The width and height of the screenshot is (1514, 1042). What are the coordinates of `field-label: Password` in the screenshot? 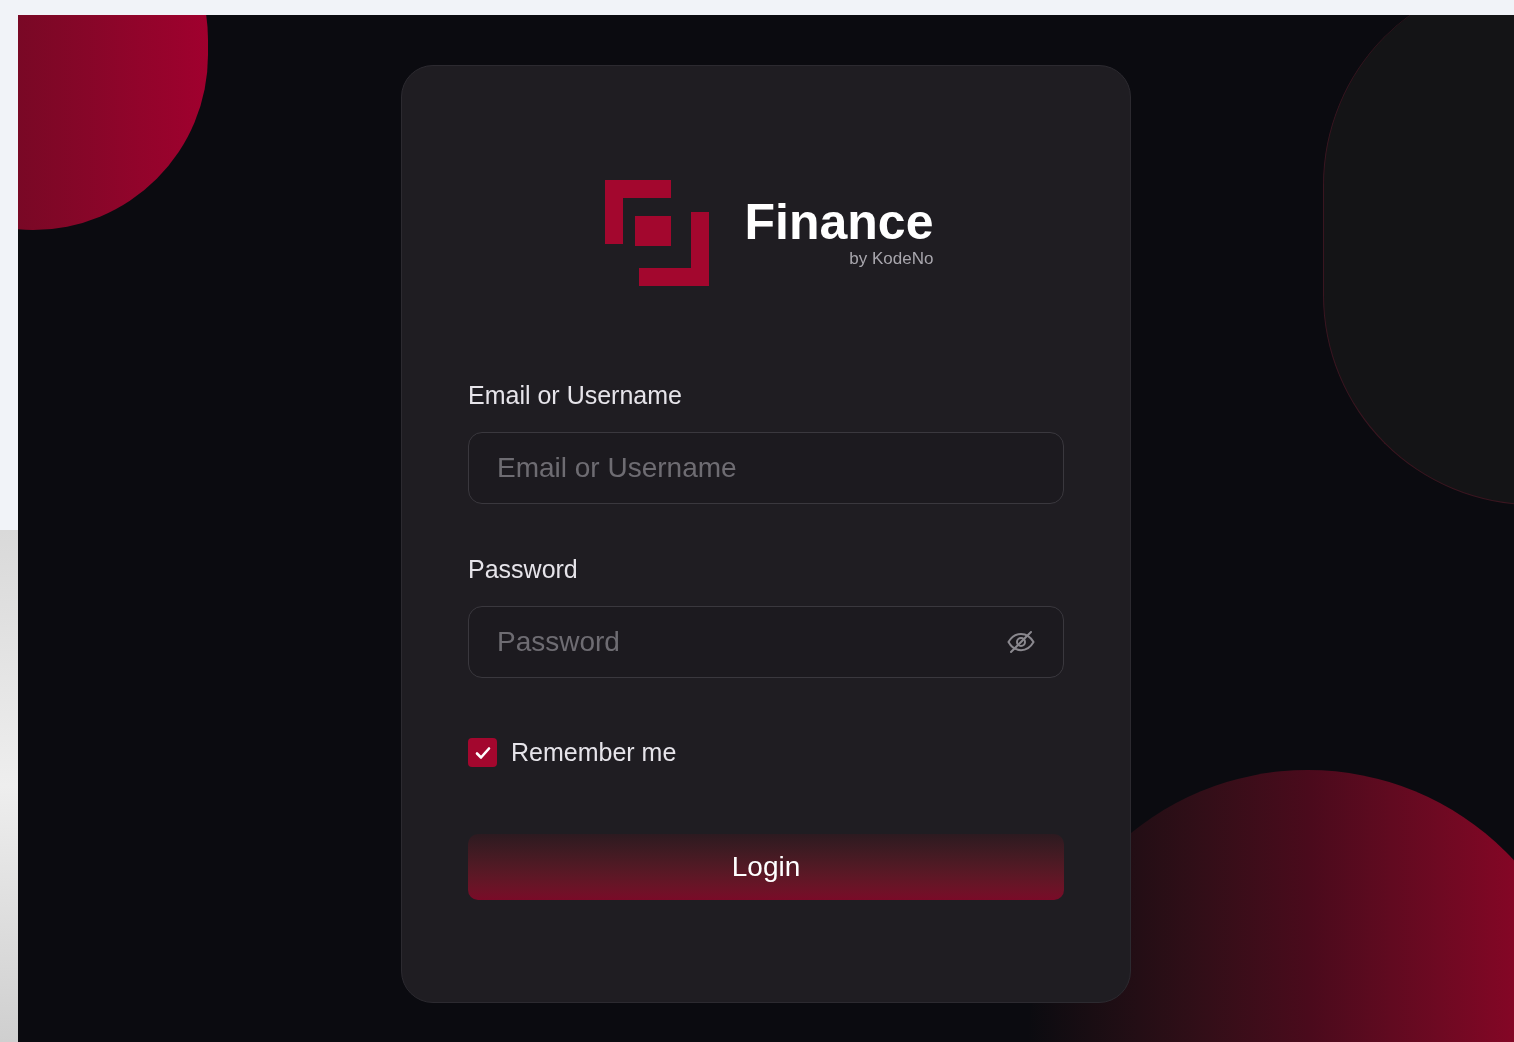 It's located at (523, 569).